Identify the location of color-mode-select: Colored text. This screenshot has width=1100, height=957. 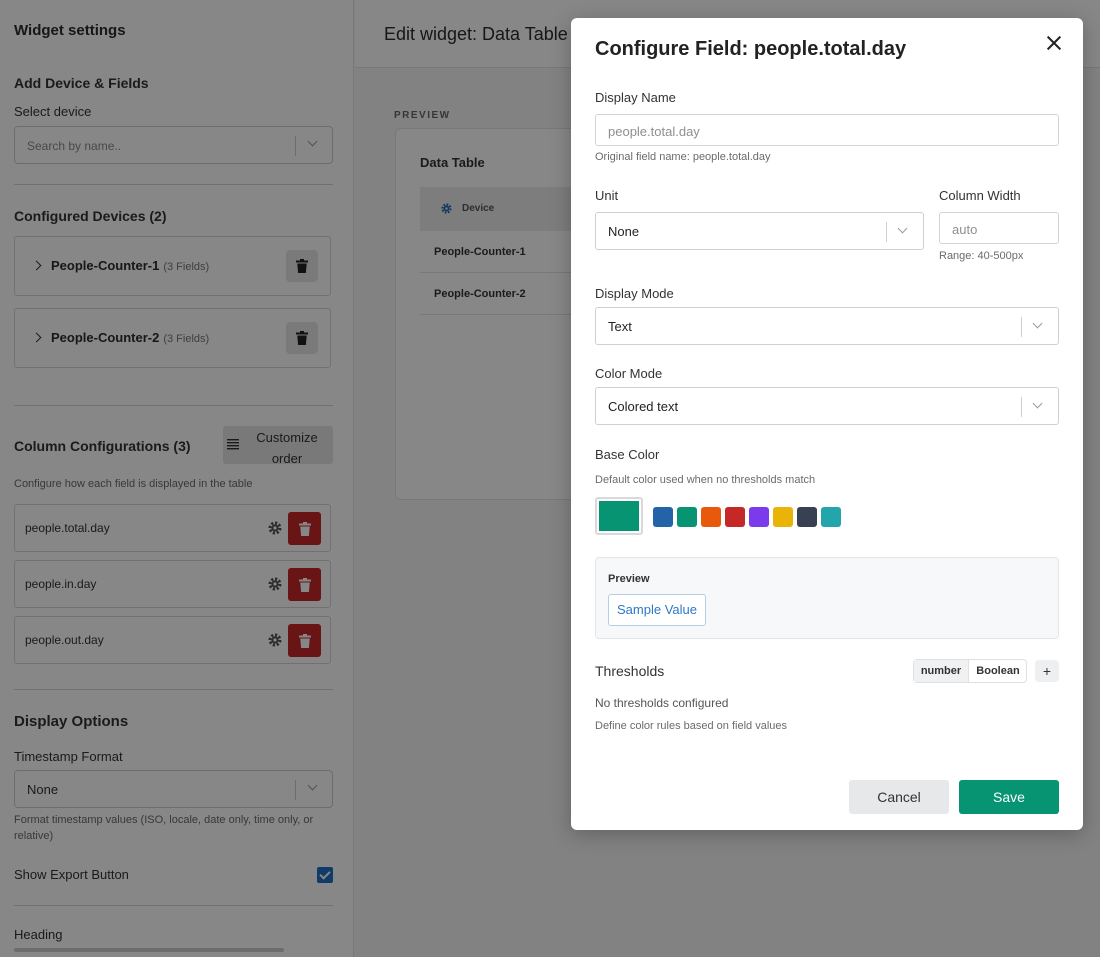
(827, 406).